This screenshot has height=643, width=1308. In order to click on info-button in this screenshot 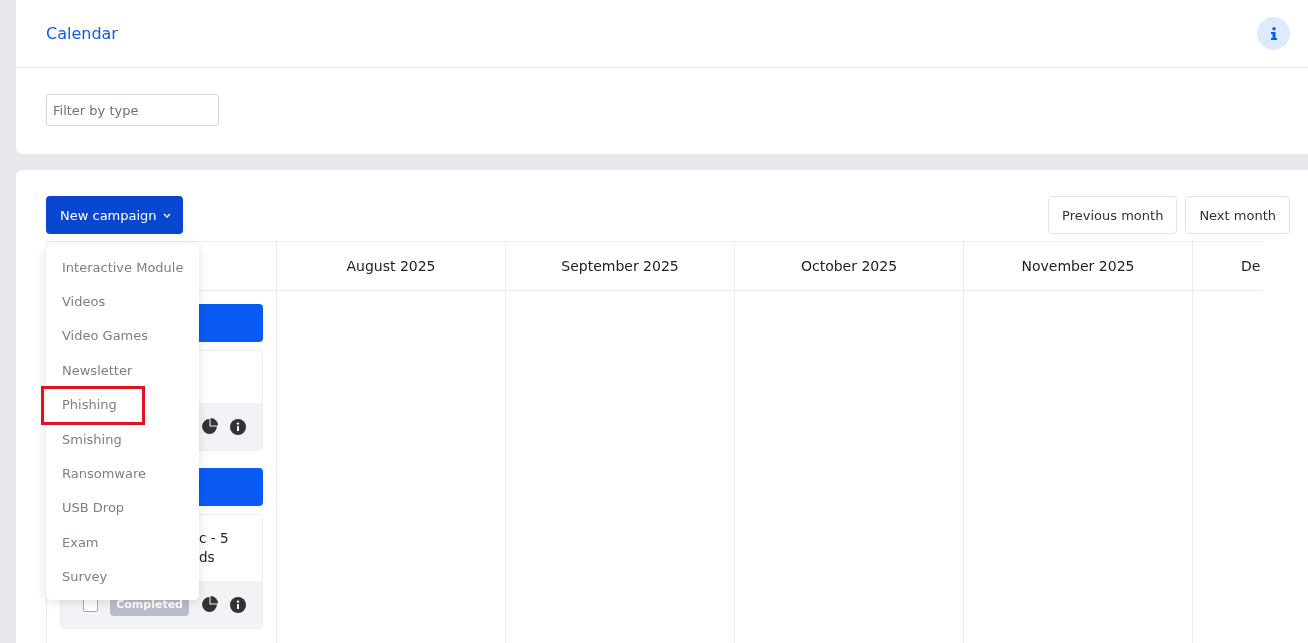, I will do `click(1273, 33)`.